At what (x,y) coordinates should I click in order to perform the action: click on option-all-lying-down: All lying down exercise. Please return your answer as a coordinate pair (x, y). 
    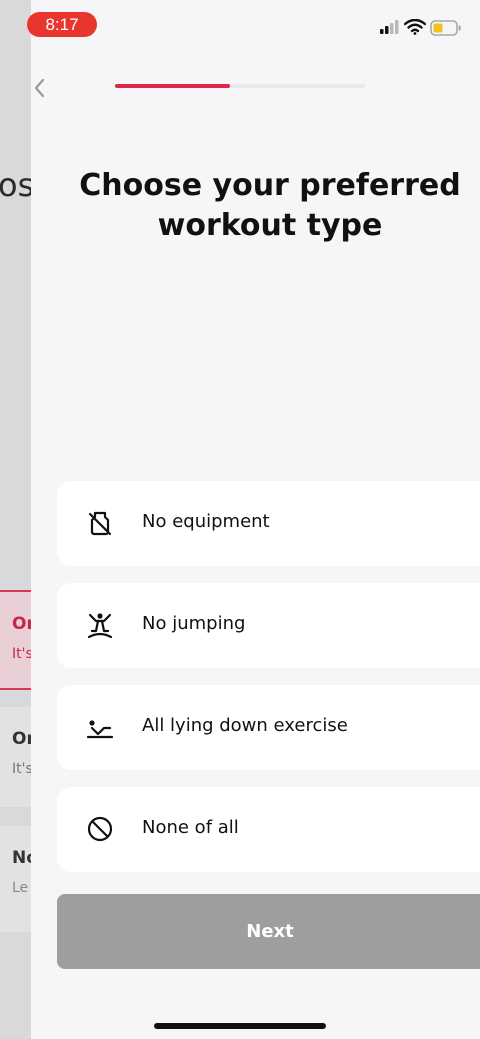
    Looking at the image, I should click on (268, 727).